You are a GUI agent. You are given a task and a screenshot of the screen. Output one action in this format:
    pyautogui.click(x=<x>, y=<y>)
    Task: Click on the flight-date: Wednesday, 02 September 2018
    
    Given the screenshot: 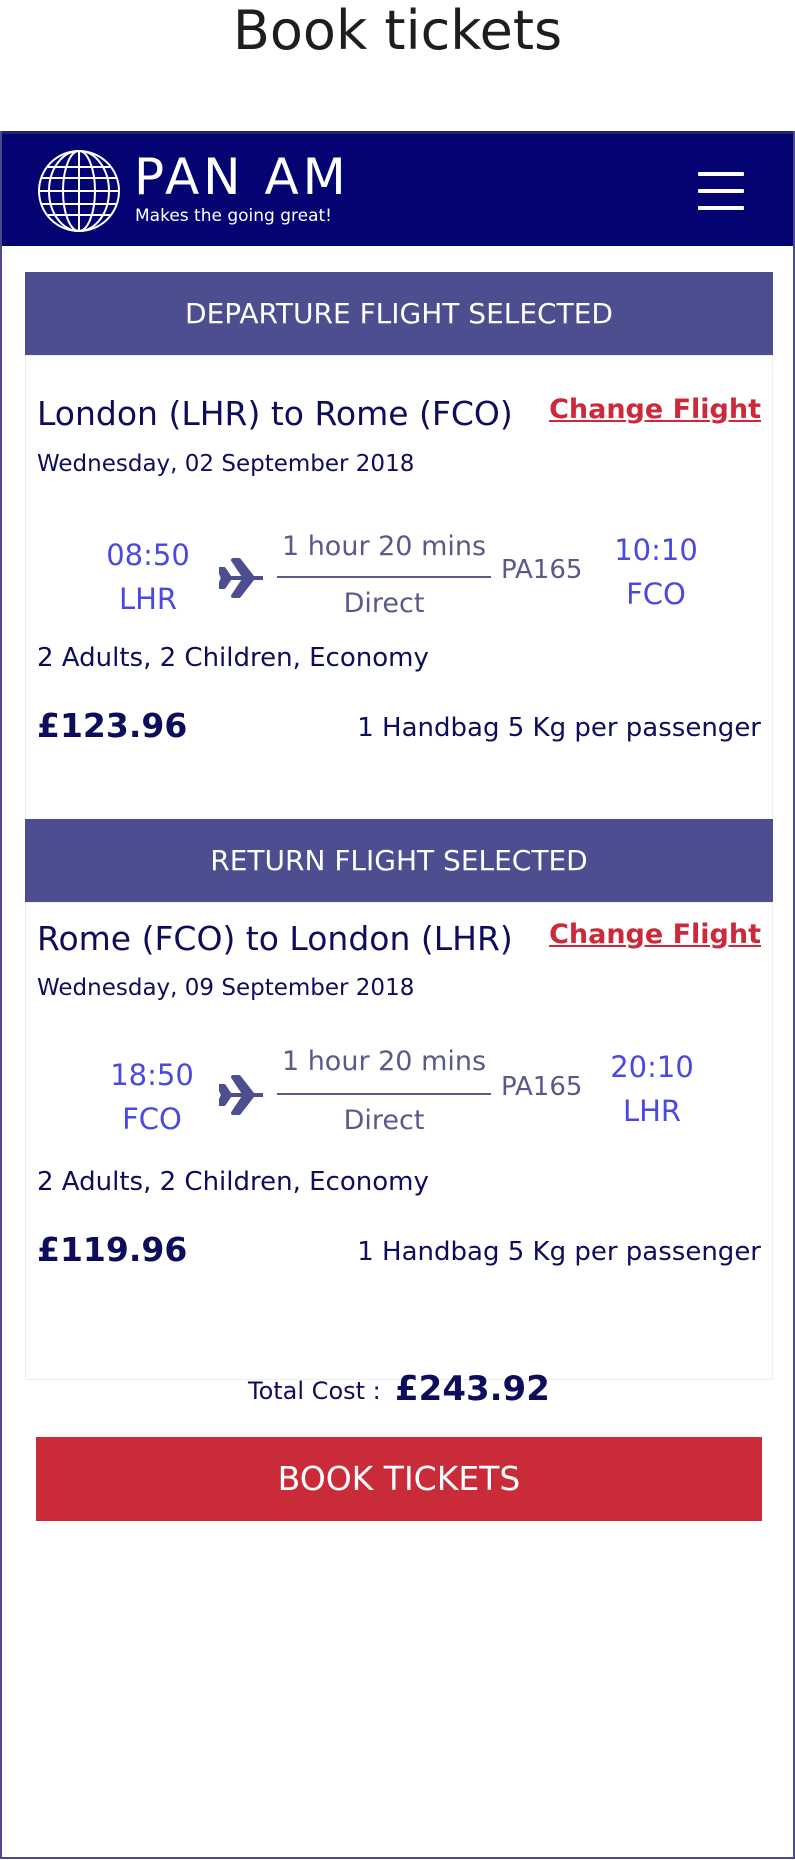 What is the action you would take?
    pyautogui.click(x=226, y=464)
    